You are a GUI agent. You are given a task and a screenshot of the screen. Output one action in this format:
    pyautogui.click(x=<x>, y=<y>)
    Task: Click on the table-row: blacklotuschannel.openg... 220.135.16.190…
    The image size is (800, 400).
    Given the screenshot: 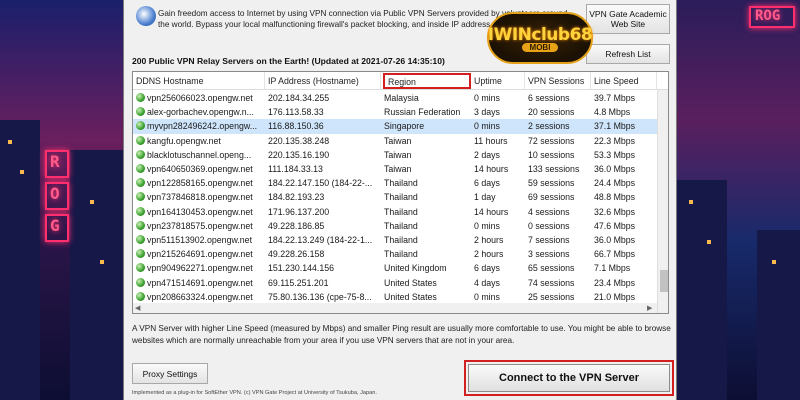 What is the action you would take?
    pyautogui.click(x=395, y=155)
    